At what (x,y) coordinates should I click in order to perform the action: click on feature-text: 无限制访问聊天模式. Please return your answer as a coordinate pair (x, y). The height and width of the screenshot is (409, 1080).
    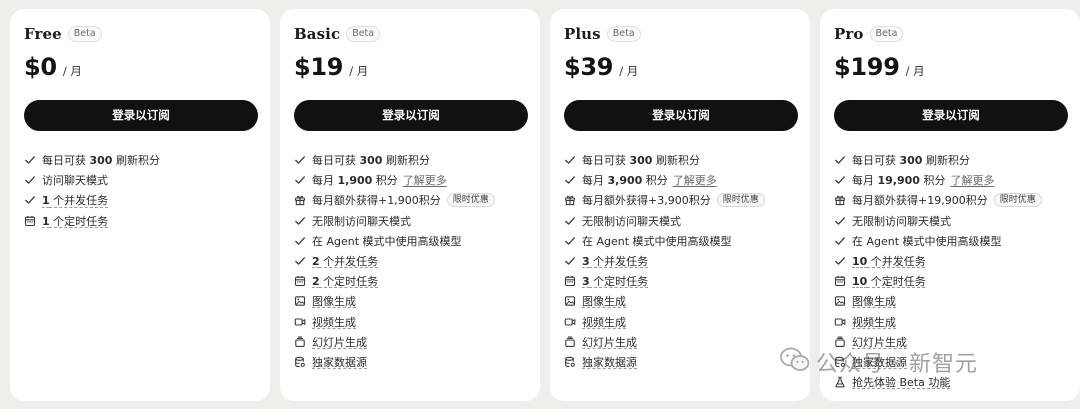
    Looking at the image, I should click on (901, 221).